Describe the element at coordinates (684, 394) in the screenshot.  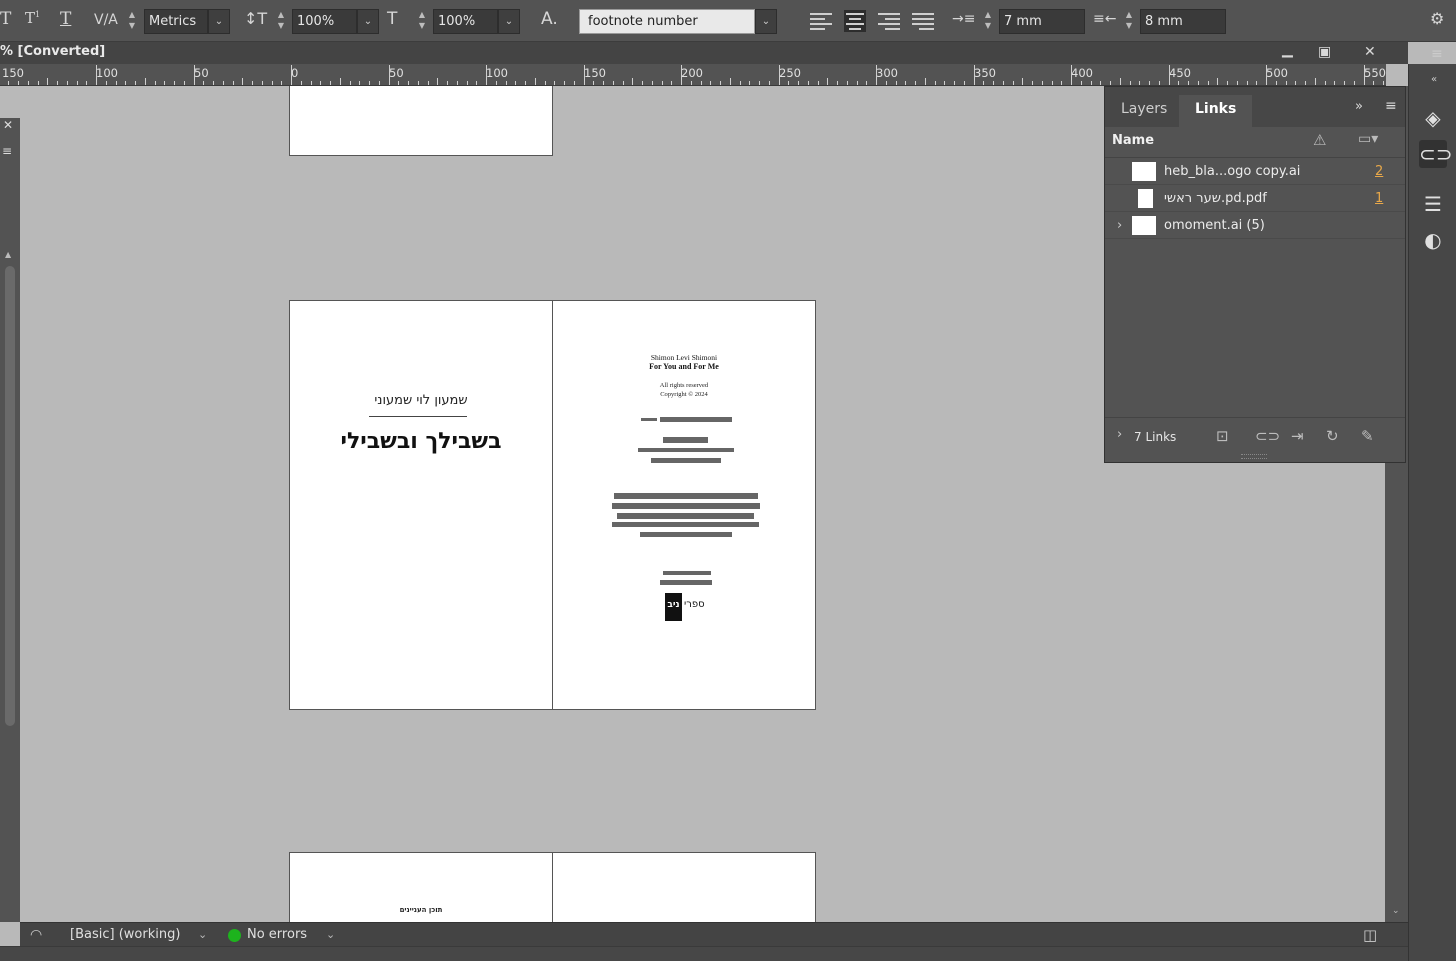
I see `copyright-text: Copyright © 2024` at that location.